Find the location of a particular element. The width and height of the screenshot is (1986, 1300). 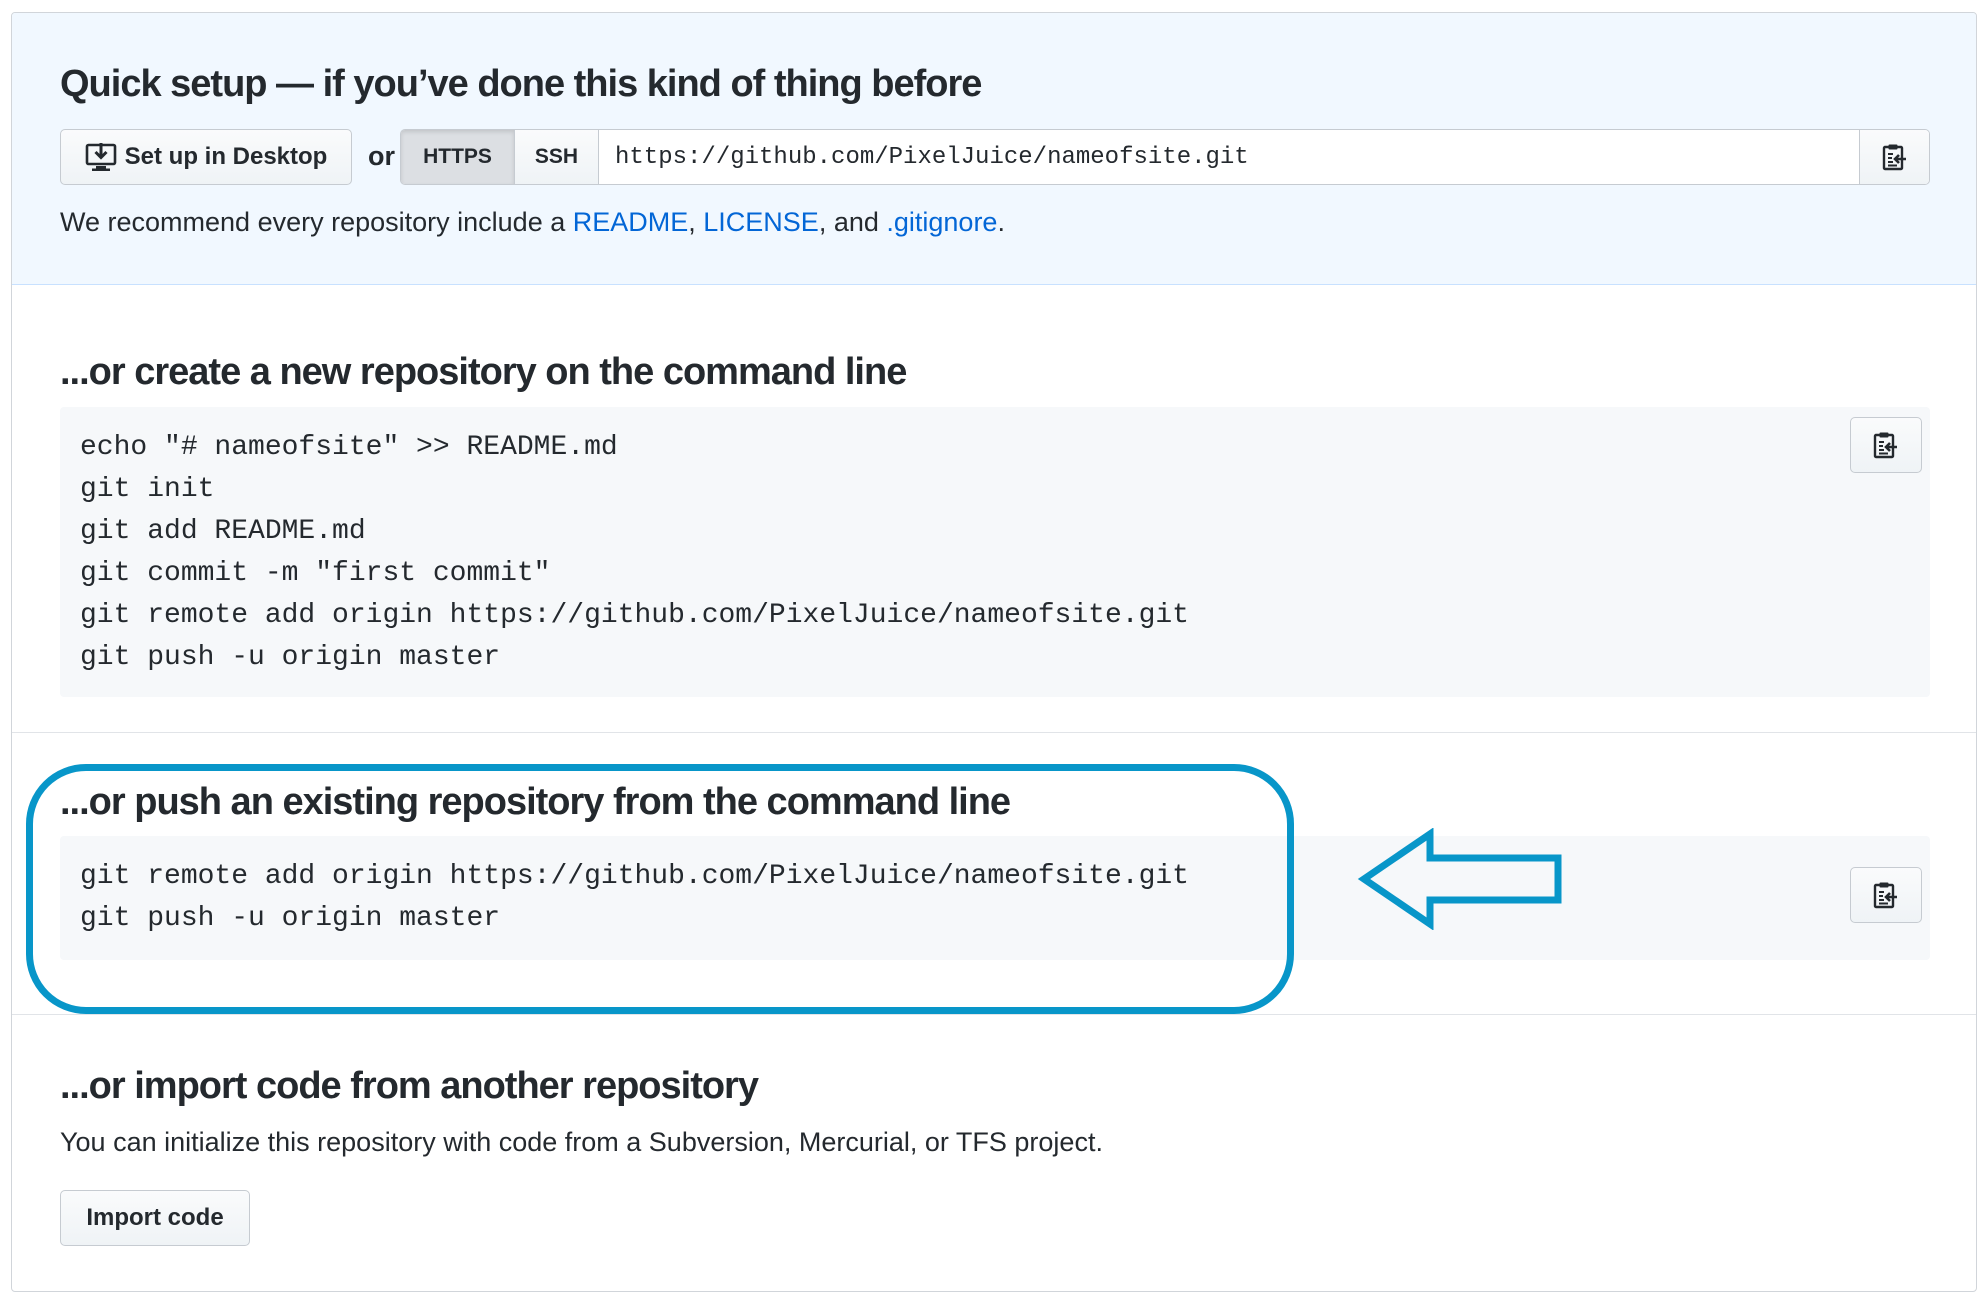

copy-create-commands-button is located at coordinates (1886, 445).